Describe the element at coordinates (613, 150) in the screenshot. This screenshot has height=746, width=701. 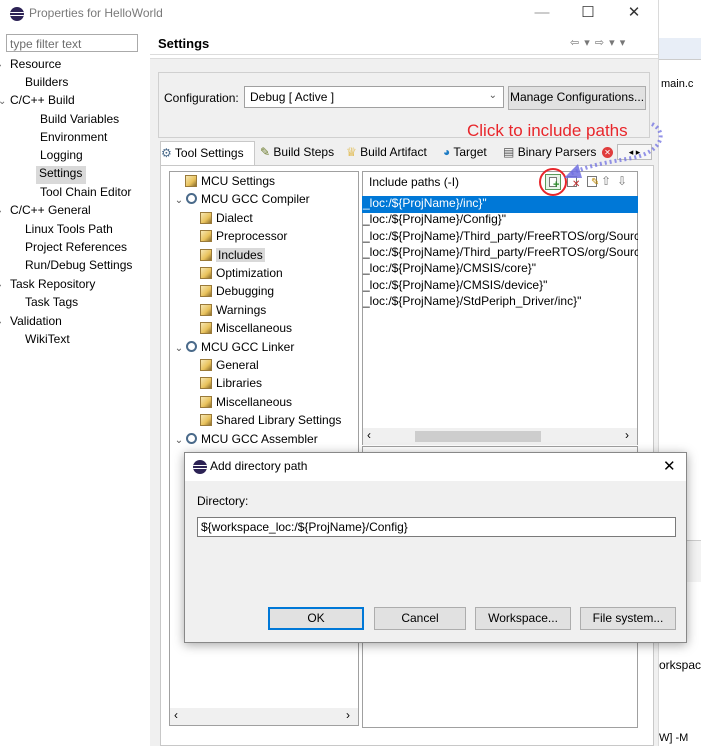
I see `annotation-arrow` at that location.